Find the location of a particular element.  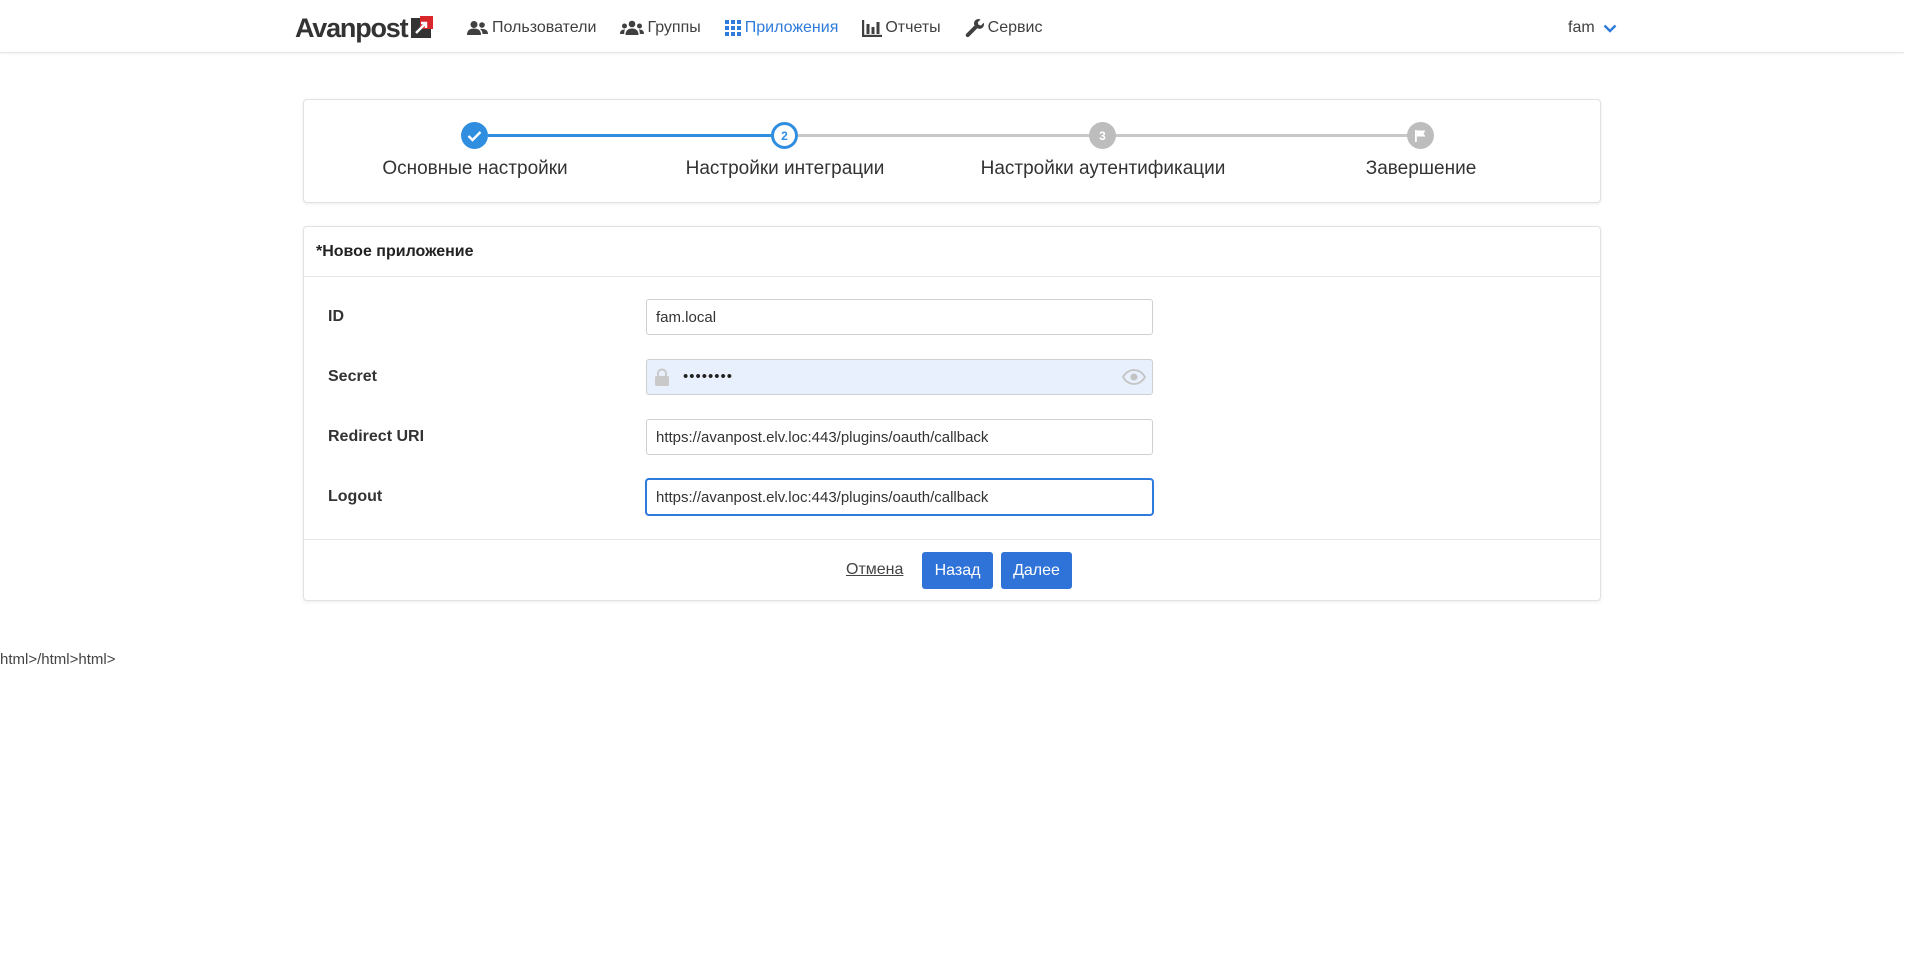

logo-mark-icon is located at coordinates (422, 27).